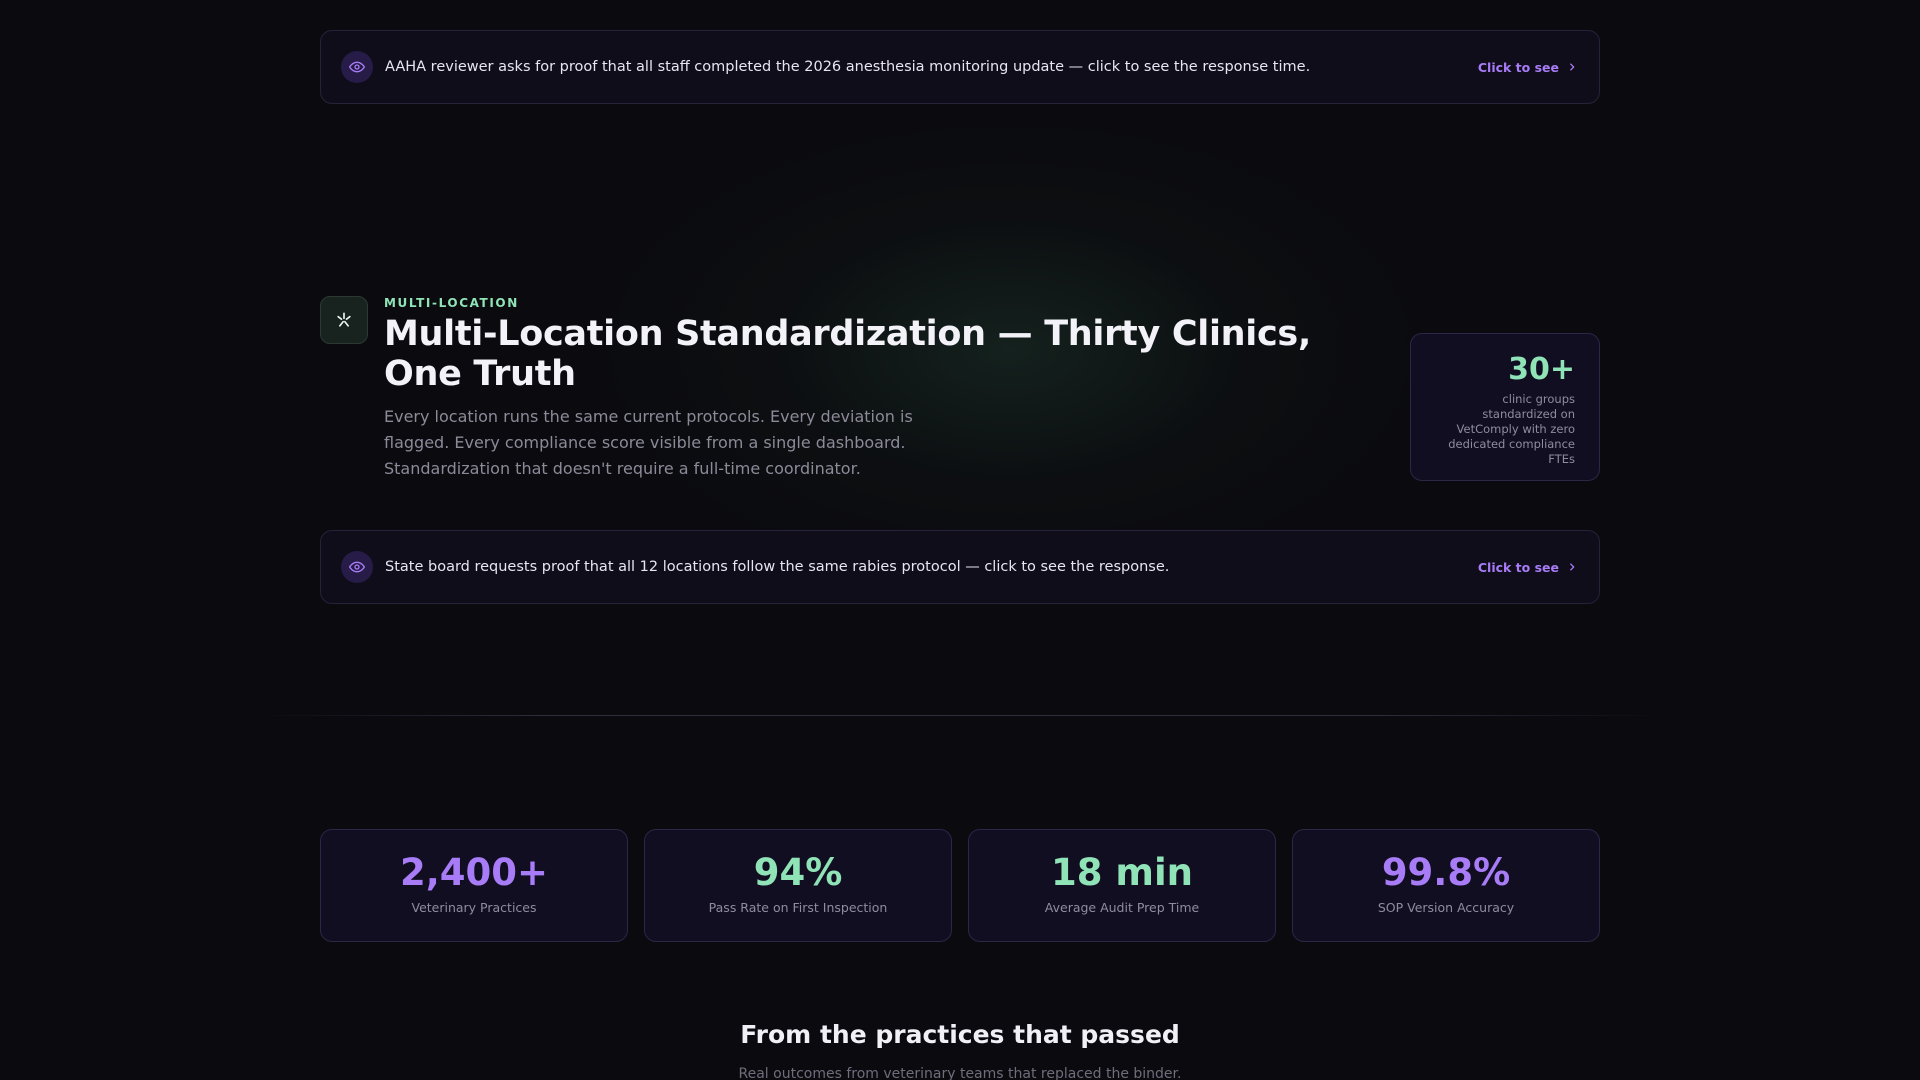 This screenshot has height=1080, width=1920. What do you see at coordinates (1446, 907) in the screenshot?
I see `metric-label: SOP Version Accuracy` at bounding box center [1446, 907].